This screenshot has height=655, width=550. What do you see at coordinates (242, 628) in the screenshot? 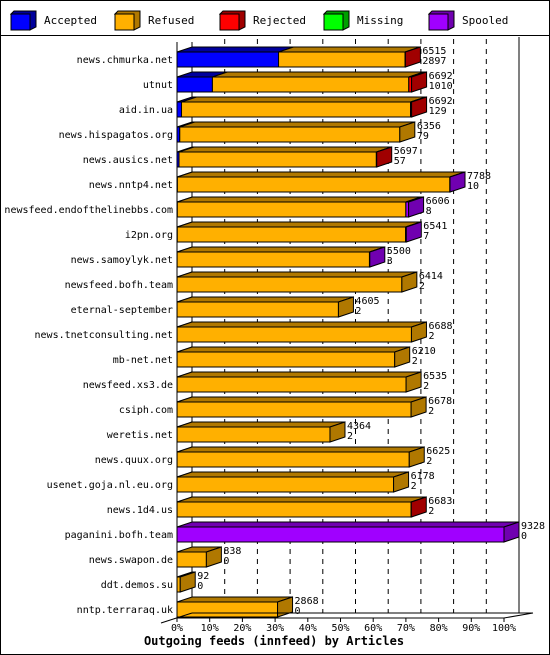
I see `x-tick-label: 20%` at bounding box center [242, 628].